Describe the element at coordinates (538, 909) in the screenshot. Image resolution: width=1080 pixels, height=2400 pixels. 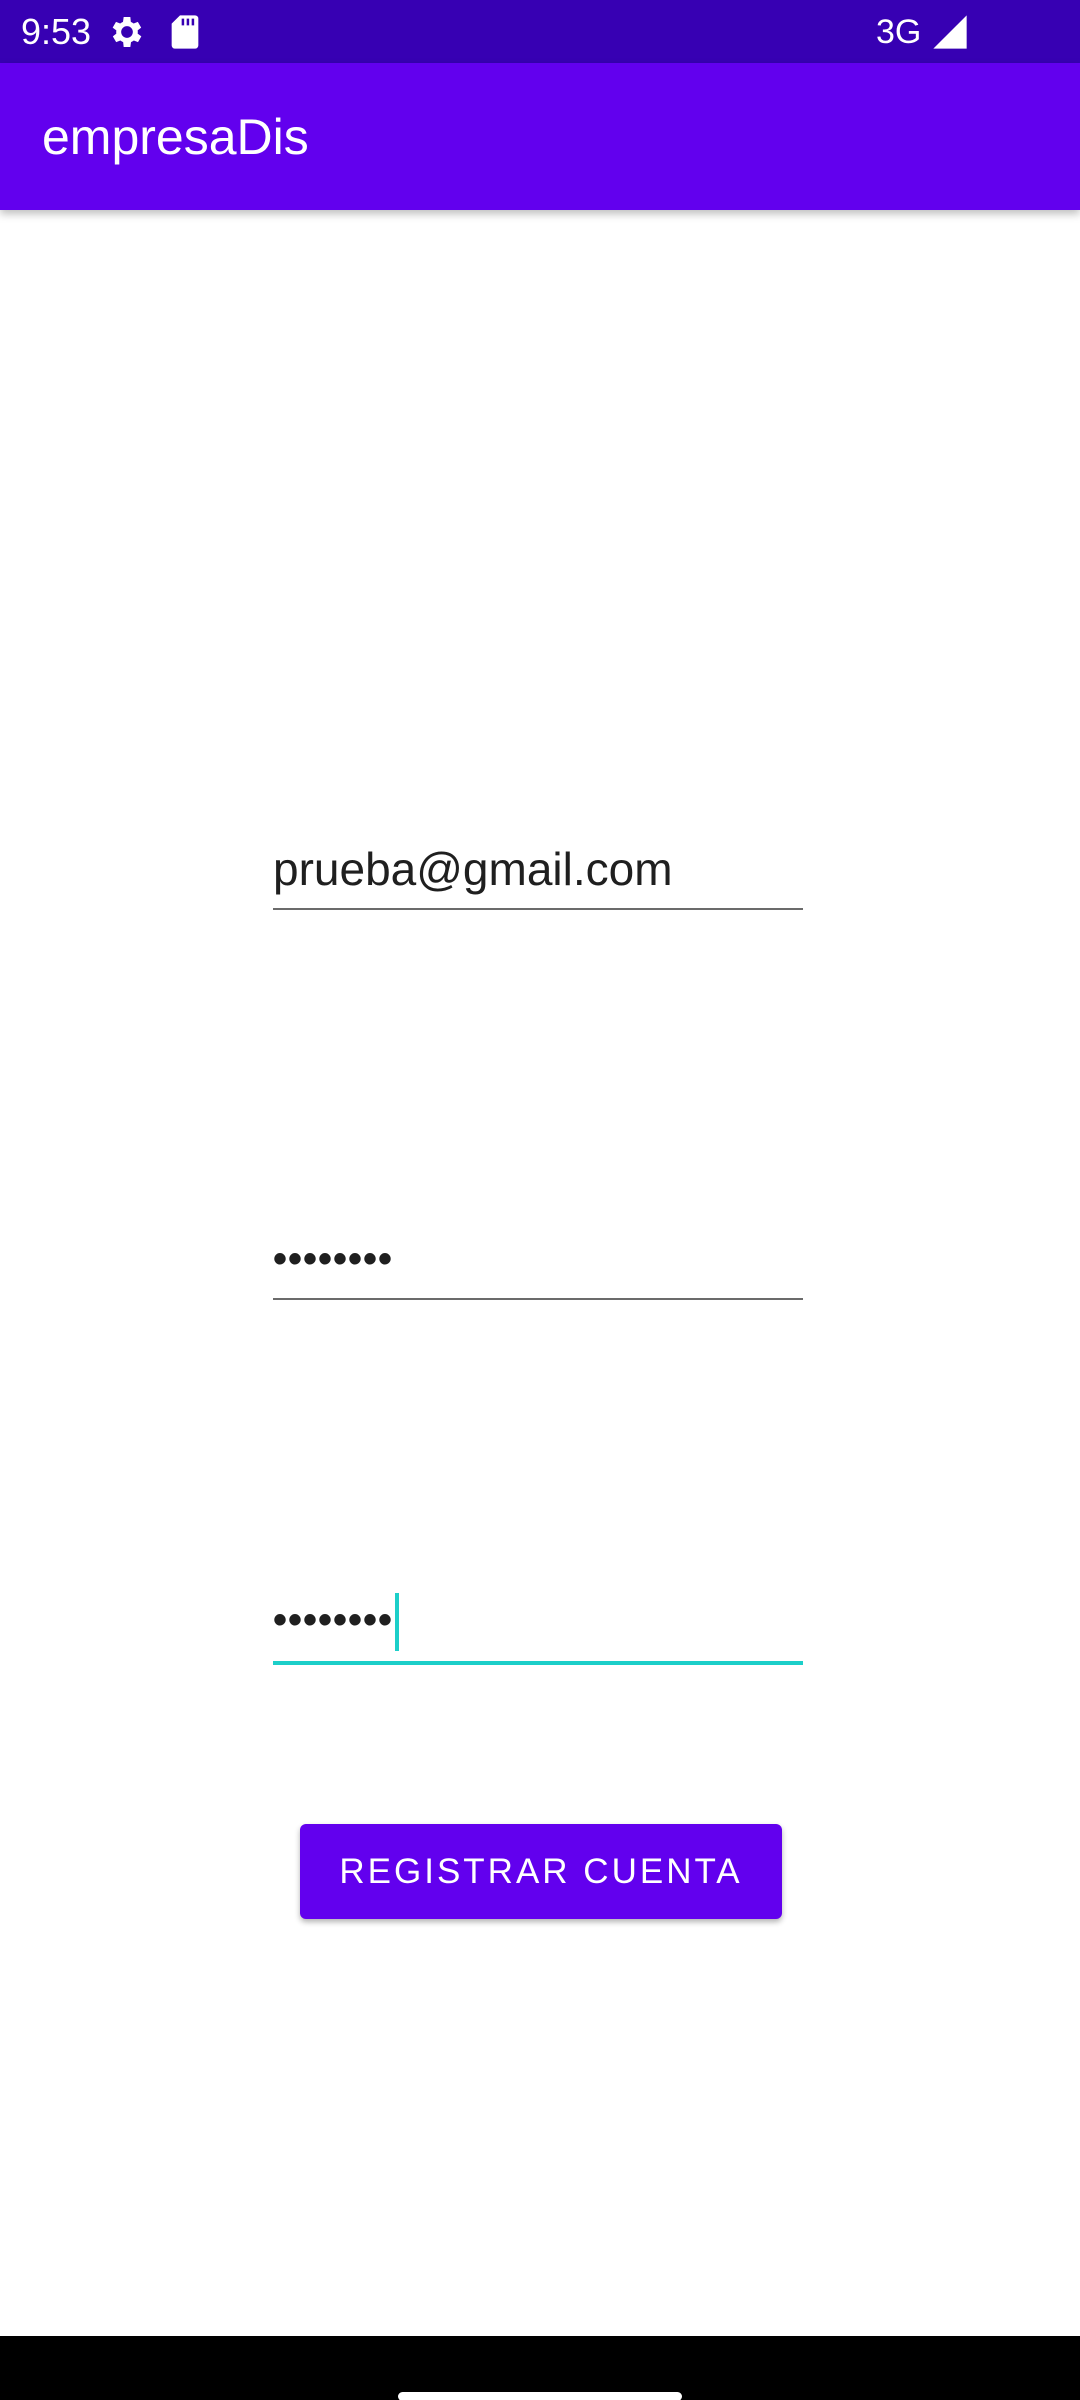
I see `email-underline` at that location.